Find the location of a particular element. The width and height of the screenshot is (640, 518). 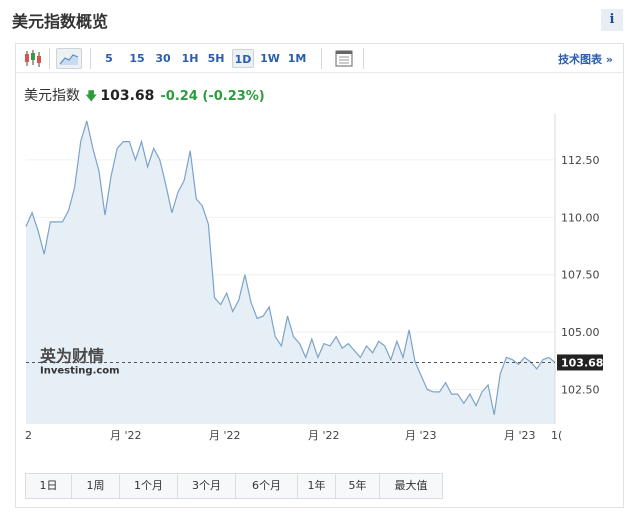

timeframe-15: 15 is located at coordinates (137, 58).